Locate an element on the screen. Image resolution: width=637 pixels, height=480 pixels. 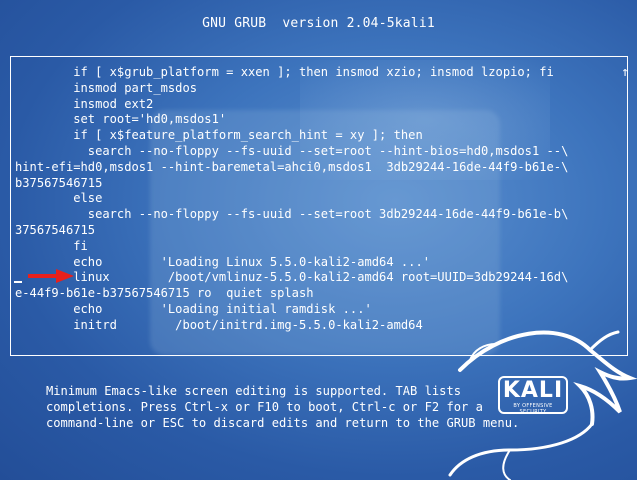
text-cursor is located at coordinates (18, 282).